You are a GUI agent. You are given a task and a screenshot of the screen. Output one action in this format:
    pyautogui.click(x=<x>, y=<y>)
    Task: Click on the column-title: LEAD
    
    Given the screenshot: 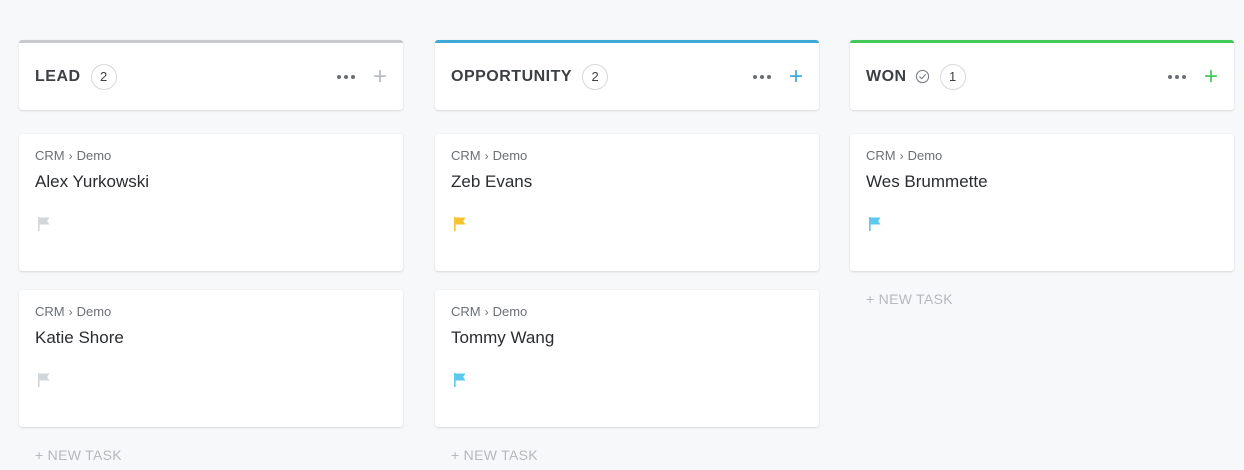 What is the action you would take?
    pyautogui.click(x=58, y=76)
    